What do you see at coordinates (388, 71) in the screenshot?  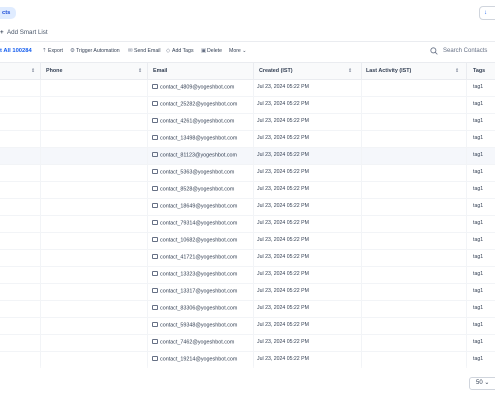 I see `column-last-activity: Last Activity (IST)` at bounding box center [388, 71].